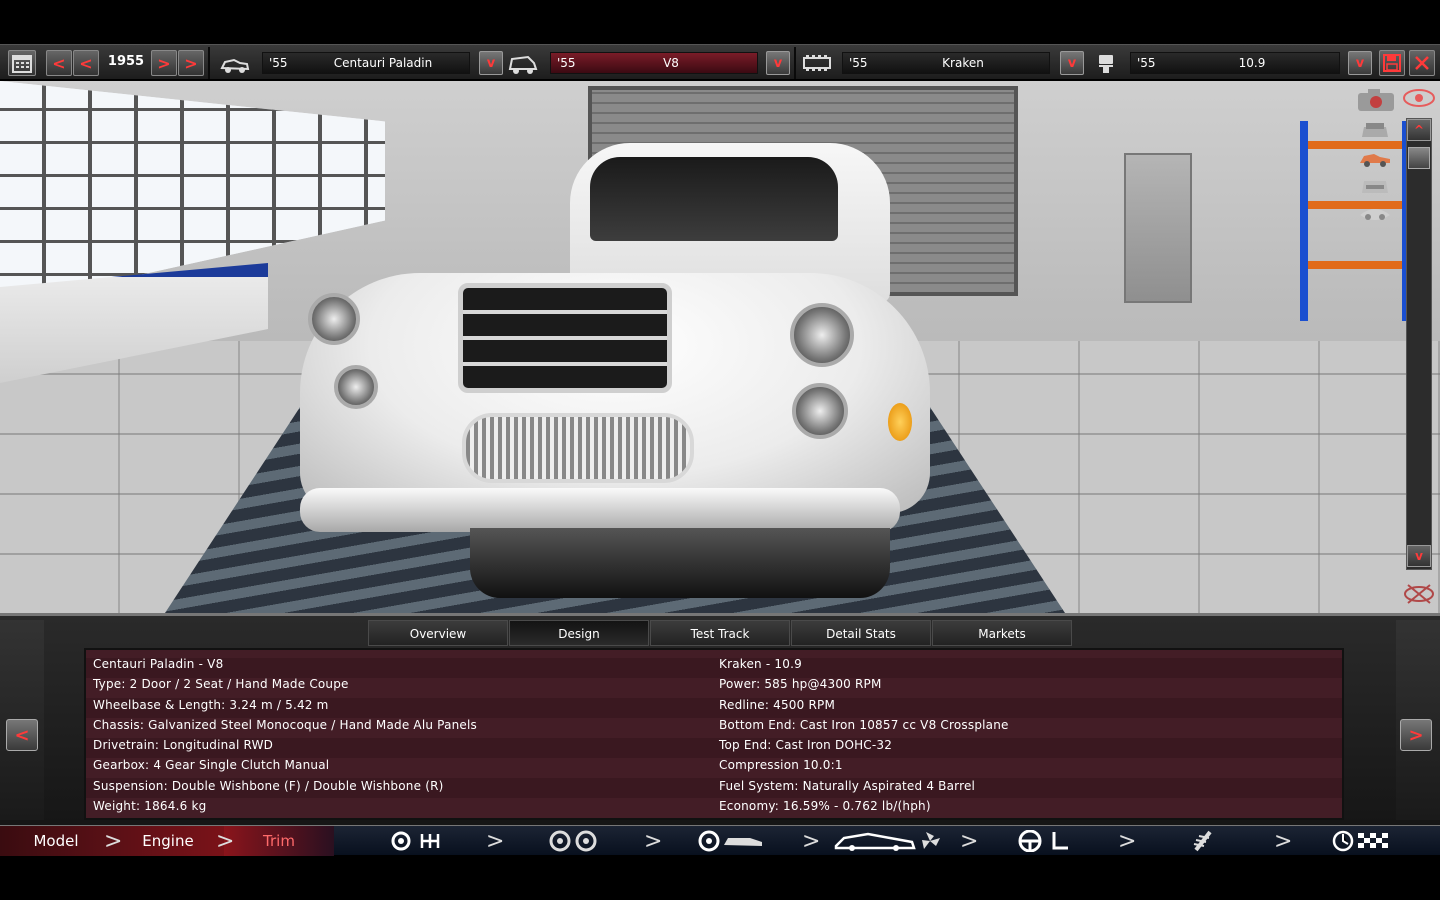  I want to click on panel-next-button: >, so click(1416, 735).